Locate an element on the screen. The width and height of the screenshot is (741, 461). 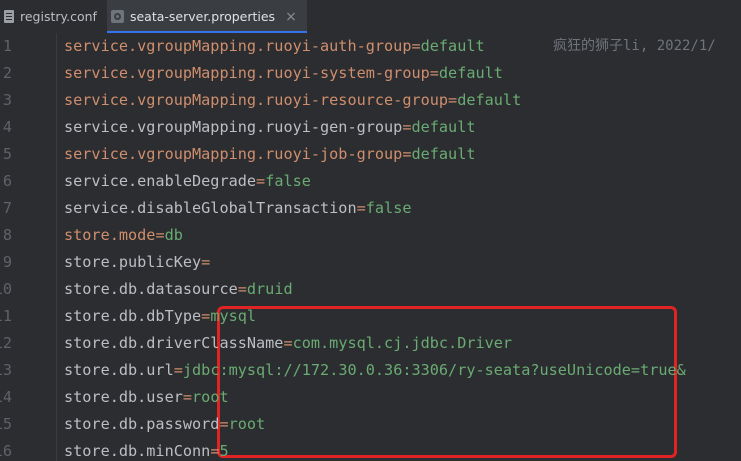
code-line: store.db.minConn=5 is located at coordinates (146, 449).